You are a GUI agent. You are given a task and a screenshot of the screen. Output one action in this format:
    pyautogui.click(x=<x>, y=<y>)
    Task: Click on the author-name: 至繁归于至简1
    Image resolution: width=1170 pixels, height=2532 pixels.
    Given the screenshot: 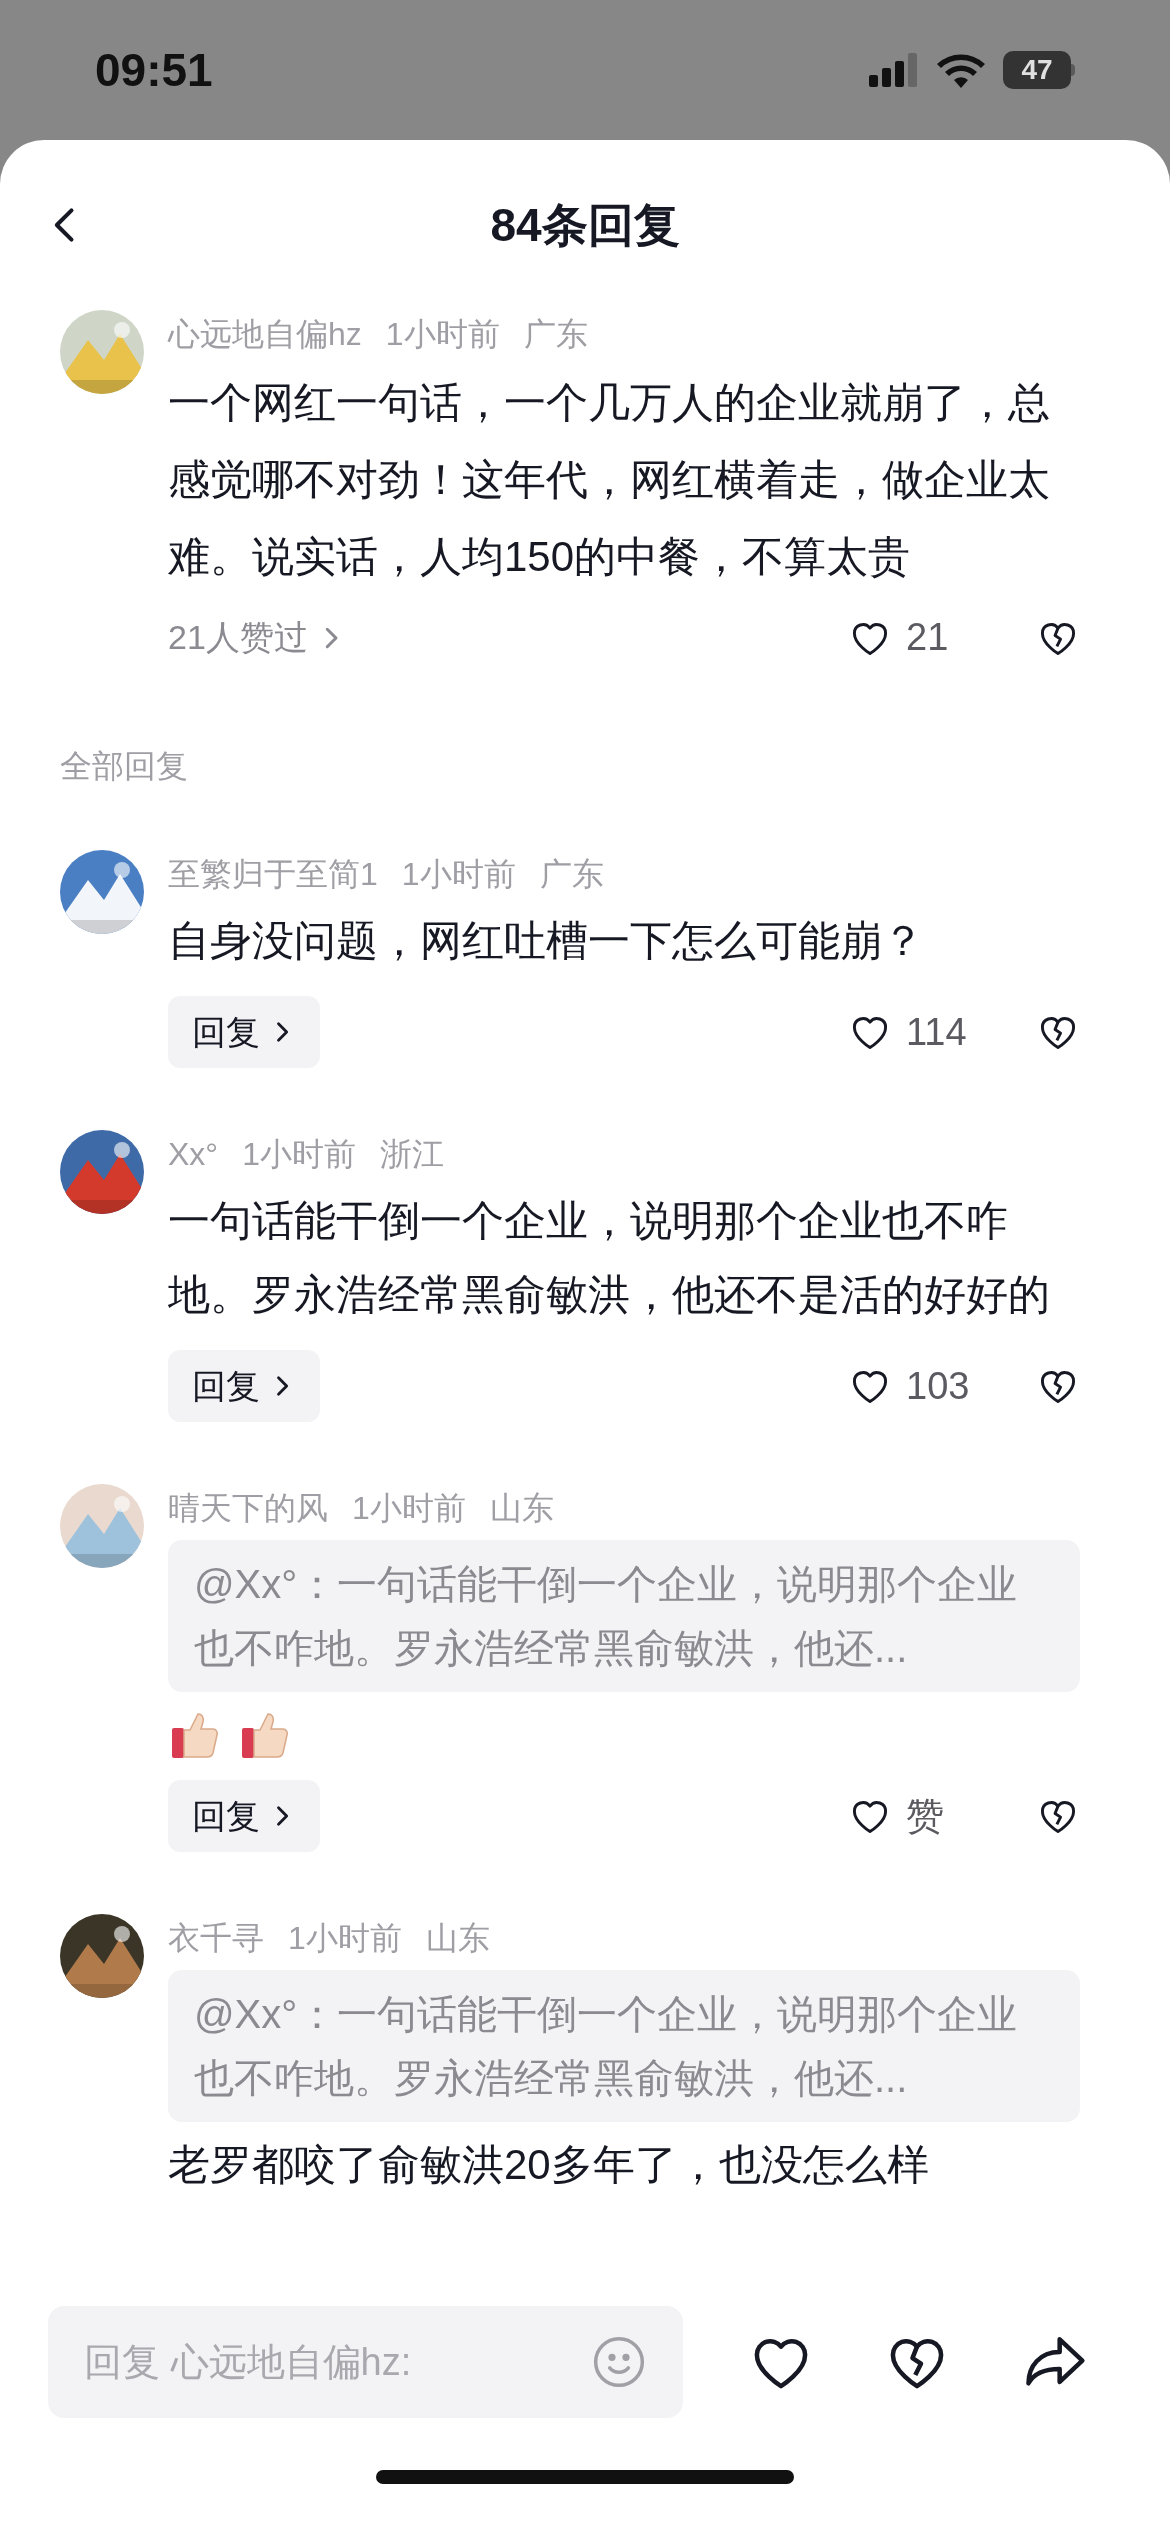 What is the action you would take?
    pyautogui.click(x=273, y=874)
    